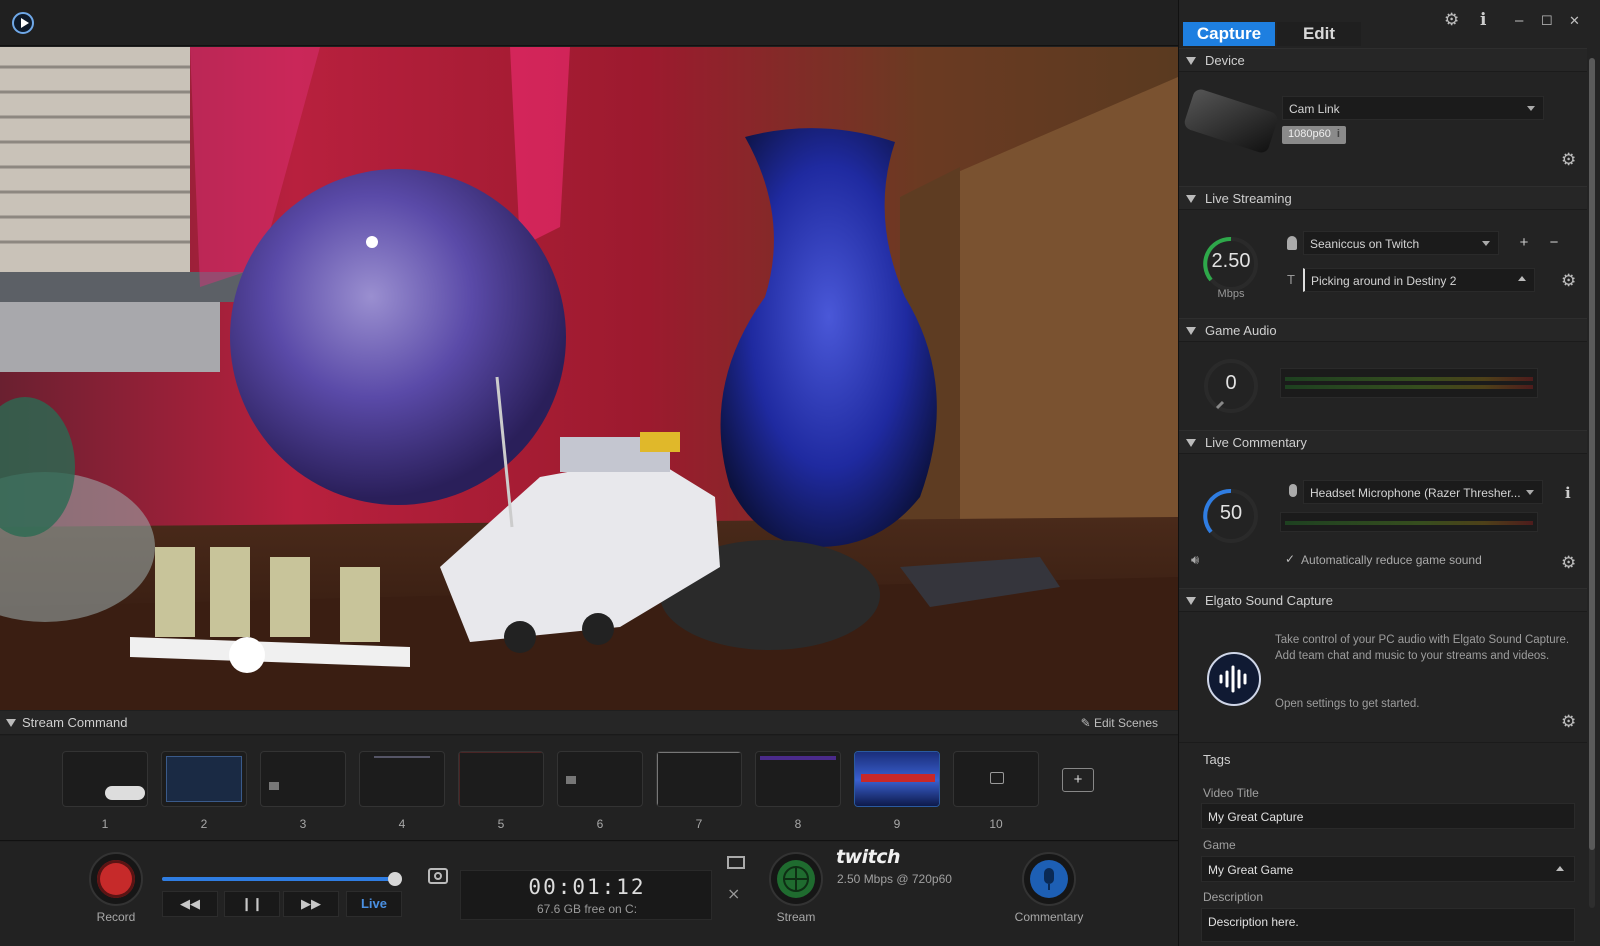 The width and height of the screenshot is (1600, 946). What do you see at coordinates (1383, 198) in the screenshot?
I see `live-streaming-section-header: Live Streaming` at bounding box center [1383, 198].